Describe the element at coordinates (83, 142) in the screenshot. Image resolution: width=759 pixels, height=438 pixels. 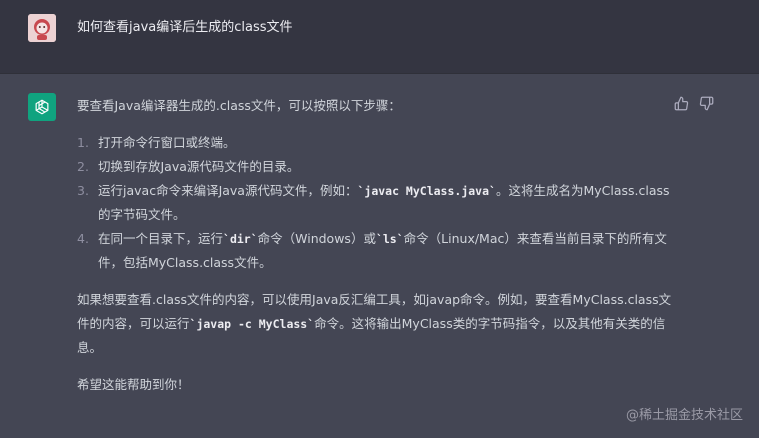
I see `step-number: 1.` at that location.